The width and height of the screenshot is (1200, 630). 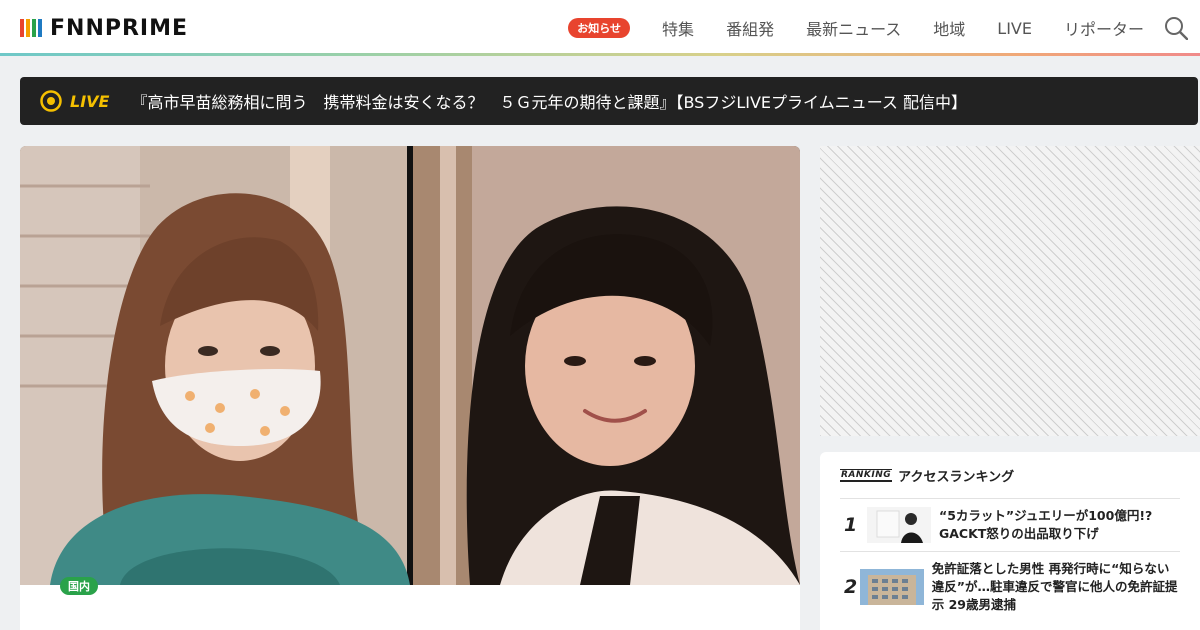 What do you see at coordinates (1010, 291) in the screenshot?
I see `ad-placeholder` at bounding box center [1010, 291].